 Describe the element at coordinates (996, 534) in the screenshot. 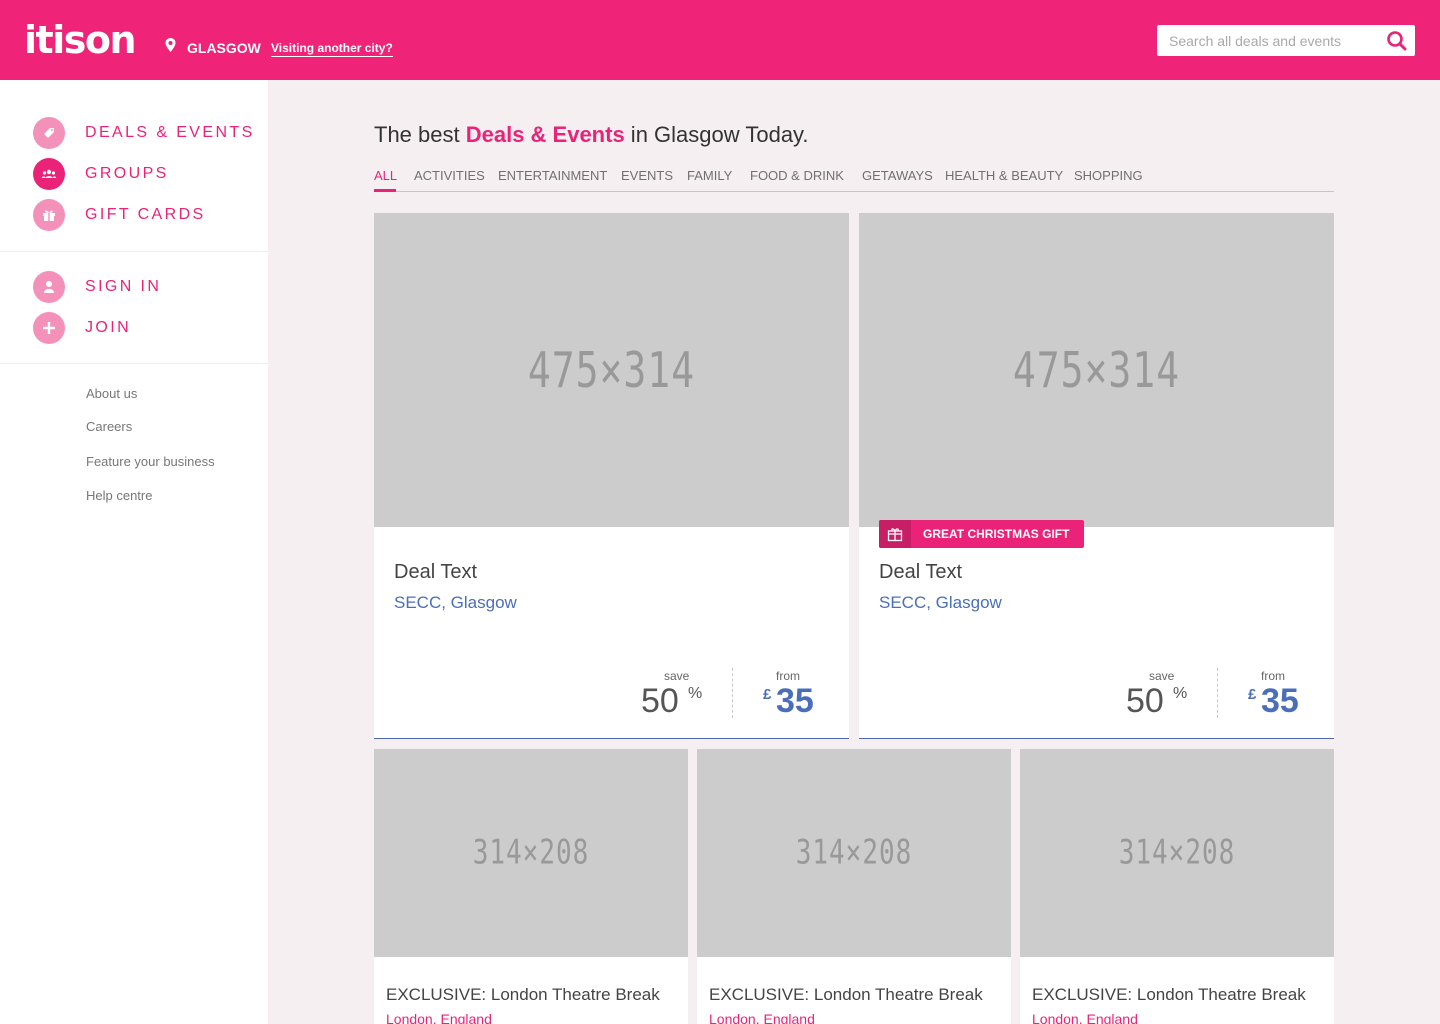

I see `badge-text: GREAT CHRISTMAS GIFT` at that location.